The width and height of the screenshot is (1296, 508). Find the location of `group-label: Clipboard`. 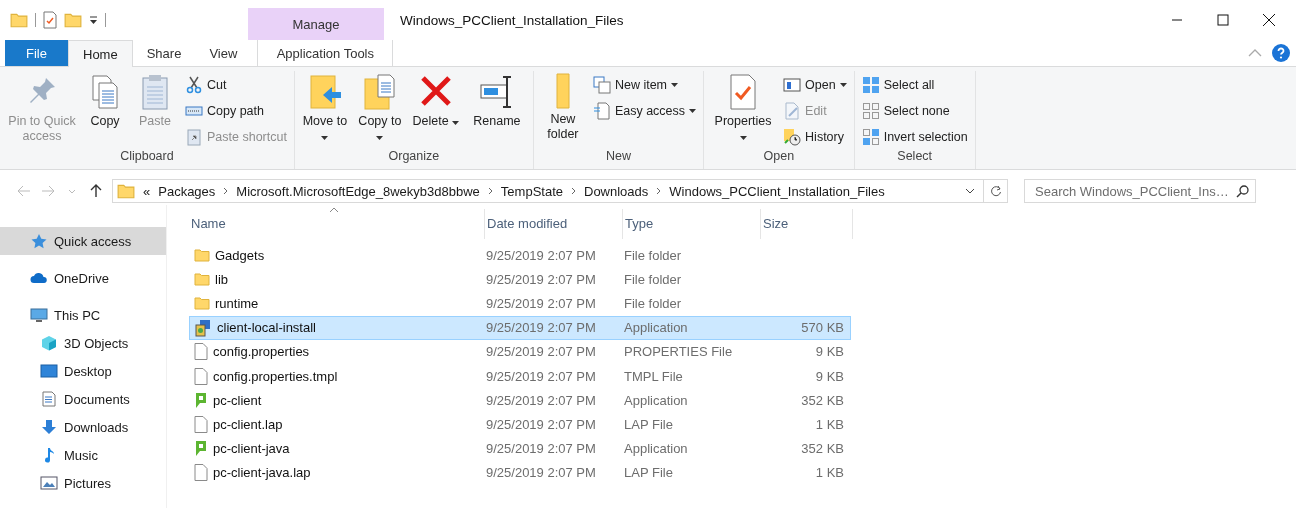

group-label: Clipboard is located at coordinates (147, 157).